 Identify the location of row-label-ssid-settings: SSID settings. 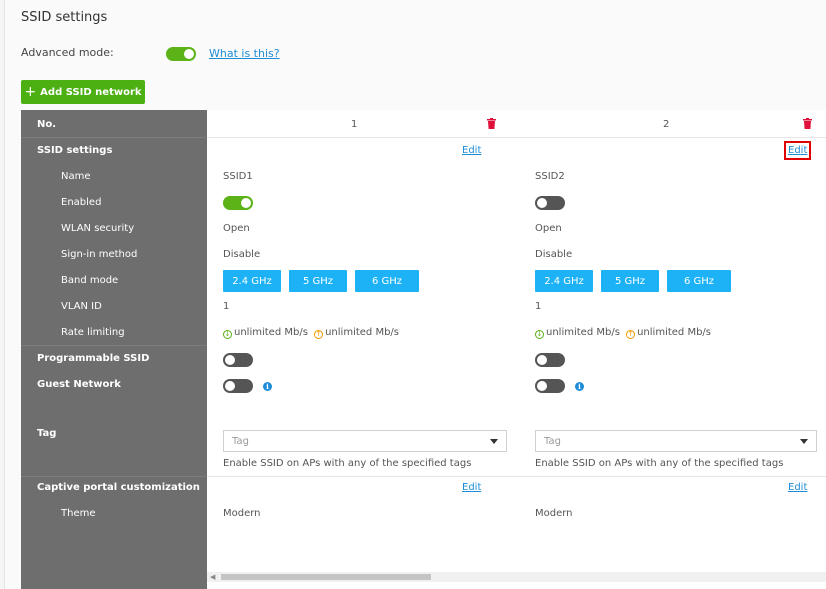
(75, 150).